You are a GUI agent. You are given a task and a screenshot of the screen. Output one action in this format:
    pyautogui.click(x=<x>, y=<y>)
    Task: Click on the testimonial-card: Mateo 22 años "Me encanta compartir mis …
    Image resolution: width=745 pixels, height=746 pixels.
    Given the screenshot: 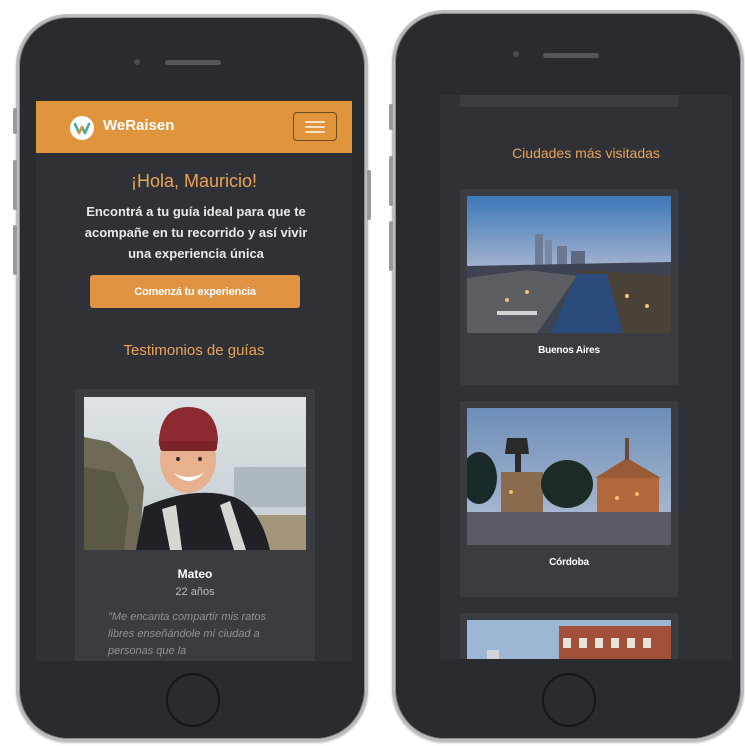 What is the action you would take?
    pyautogui.click(x=195, y=525)
    